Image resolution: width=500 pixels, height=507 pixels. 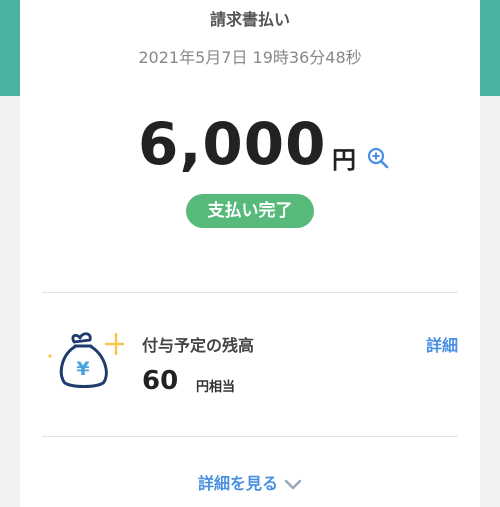 What do you see at coordinates (198, 345) in the screenshot?
I see `points-label: 付与予定の残高` at bounding box center [198, 345].